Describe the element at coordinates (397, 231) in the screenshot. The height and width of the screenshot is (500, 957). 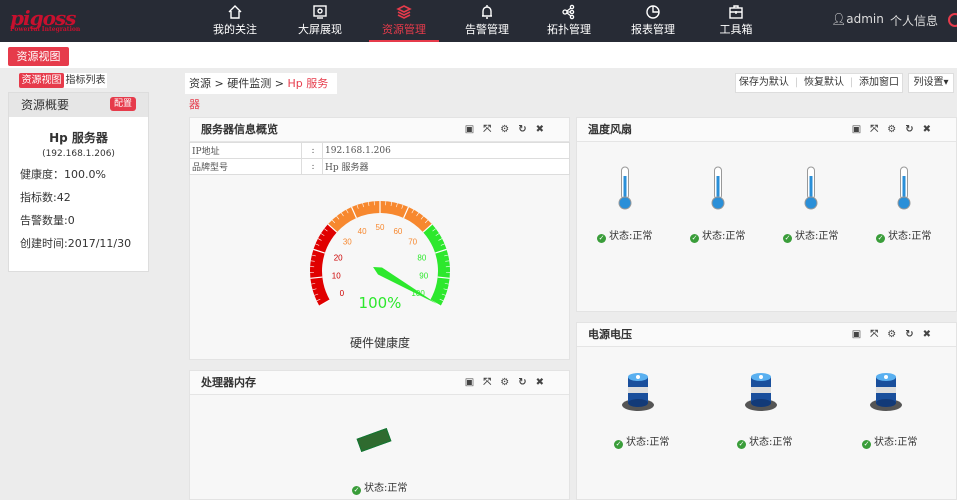
I see `gauge-tick-label: 60` at that location.